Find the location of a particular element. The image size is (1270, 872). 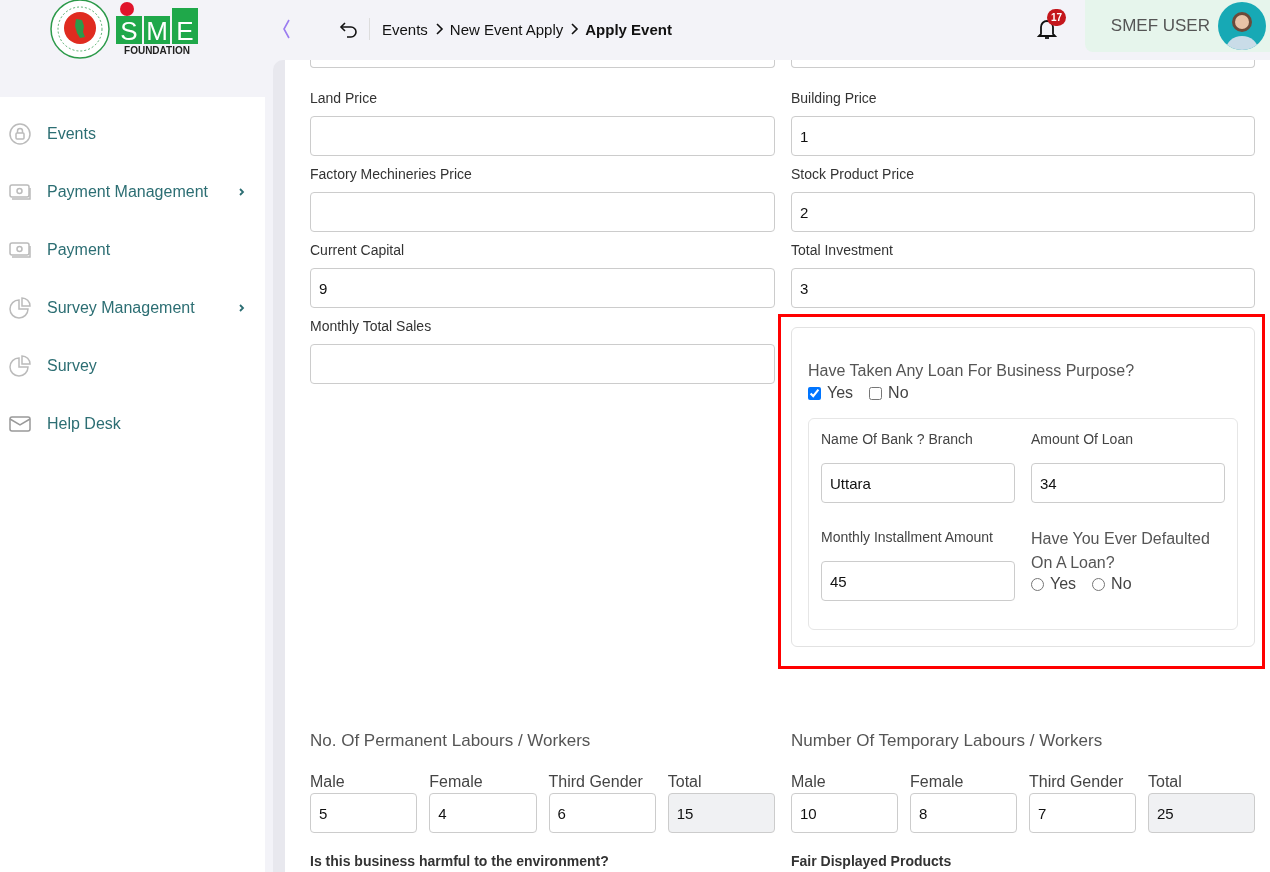

field-label: Building Price is located at coordinates (834, 98).